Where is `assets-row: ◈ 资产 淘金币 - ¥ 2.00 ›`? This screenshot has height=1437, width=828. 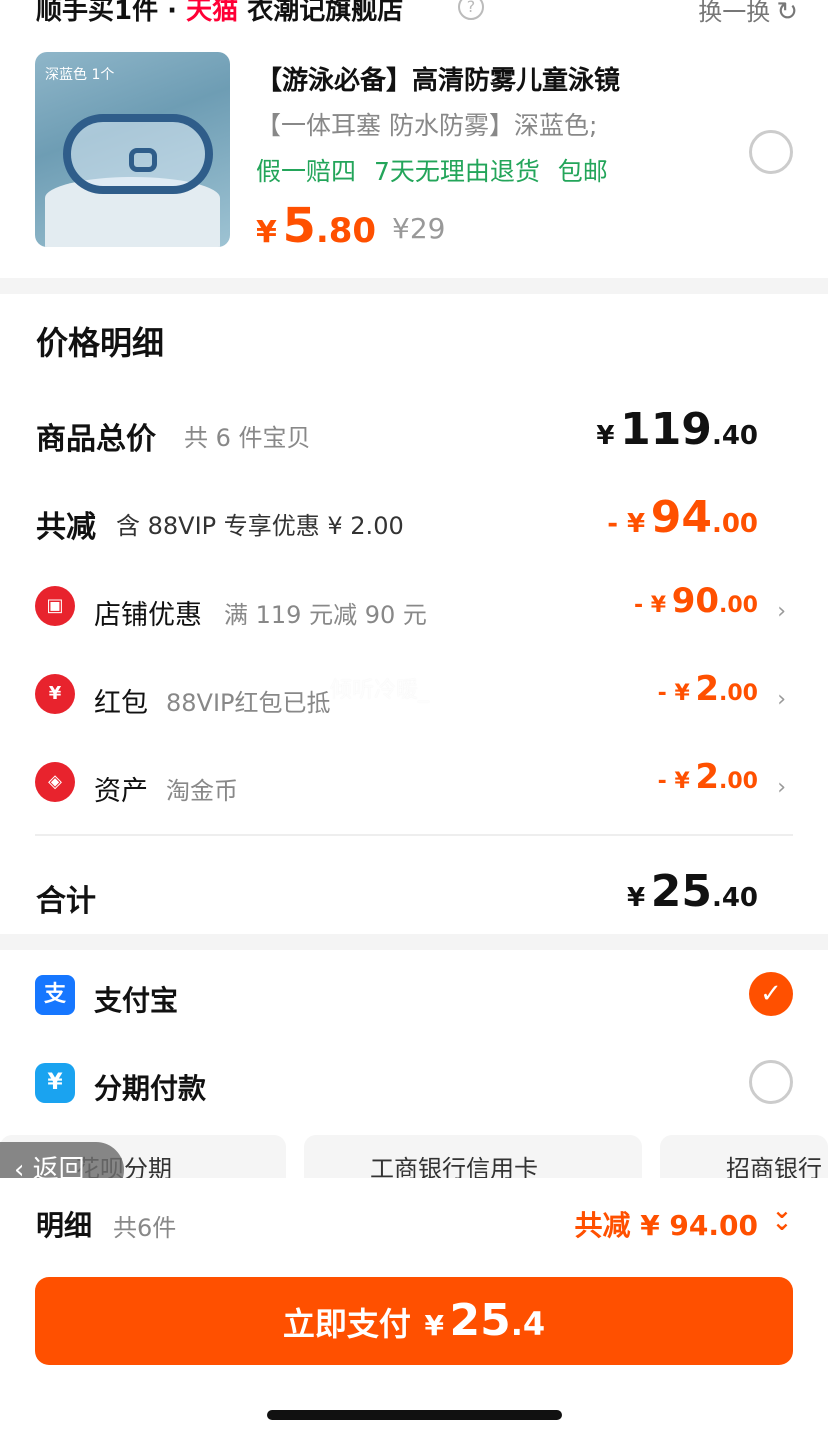
assets-row: ◈ 资产 淘金币 - ¥ 2.00 › is located at coordinates (414, 787).